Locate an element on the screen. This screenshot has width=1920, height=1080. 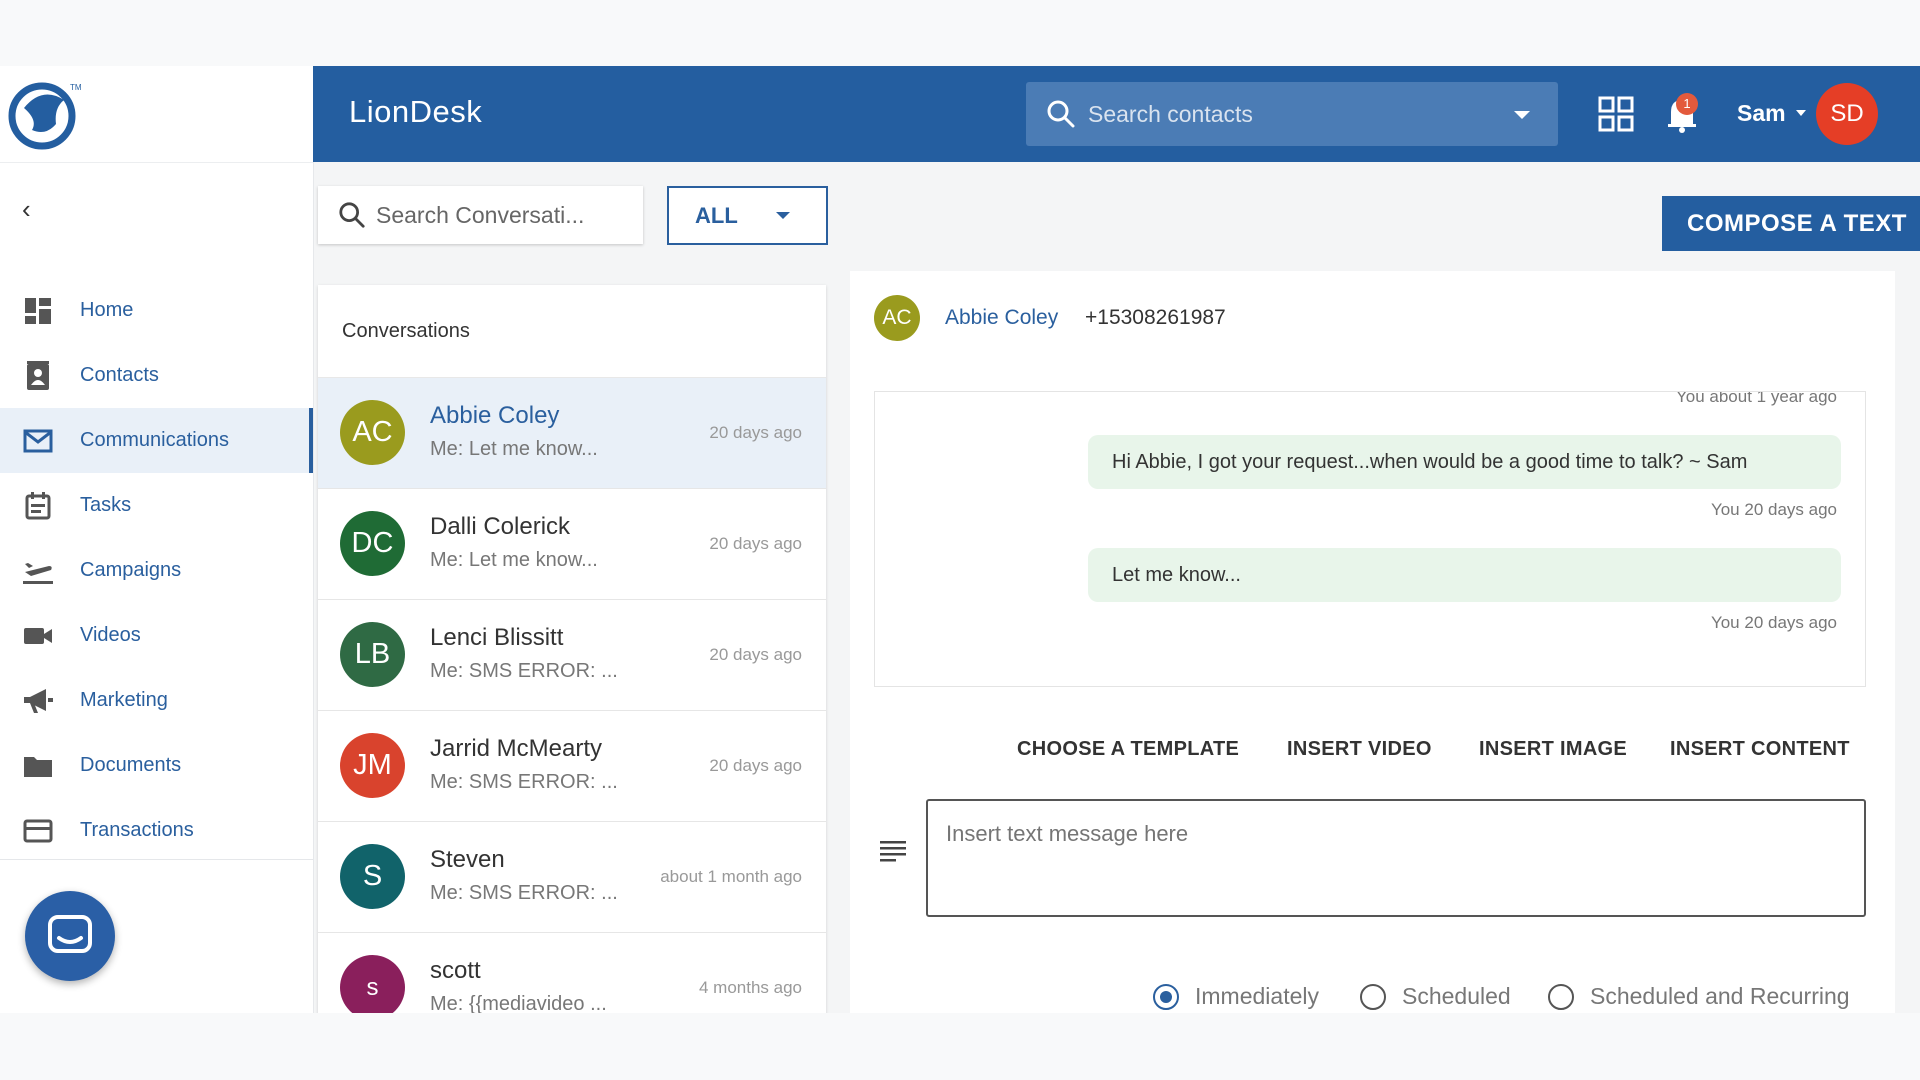
sidebar-item-contacts: Contacts is located at coordinates (156, 375).